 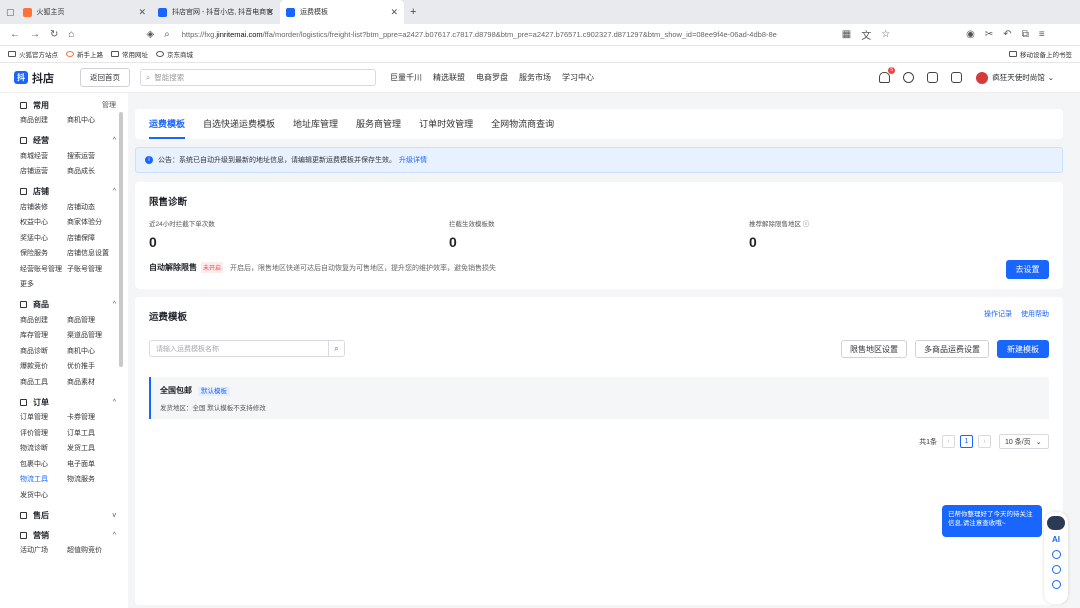 I want to click on multi-product-freight-button: 多商品运费设置, so click(x=952, y=349).